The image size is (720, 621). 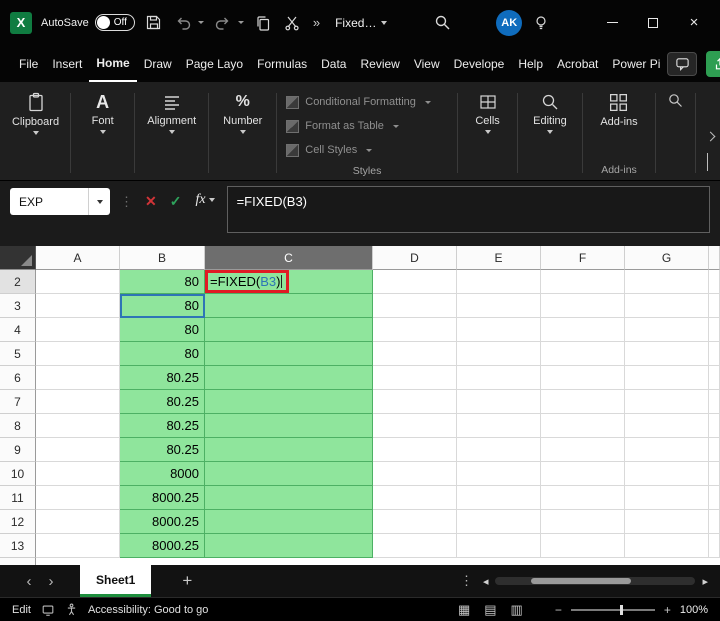 I want to click on cell-styles-button: Cell Styles, so click(x=367, y=150).